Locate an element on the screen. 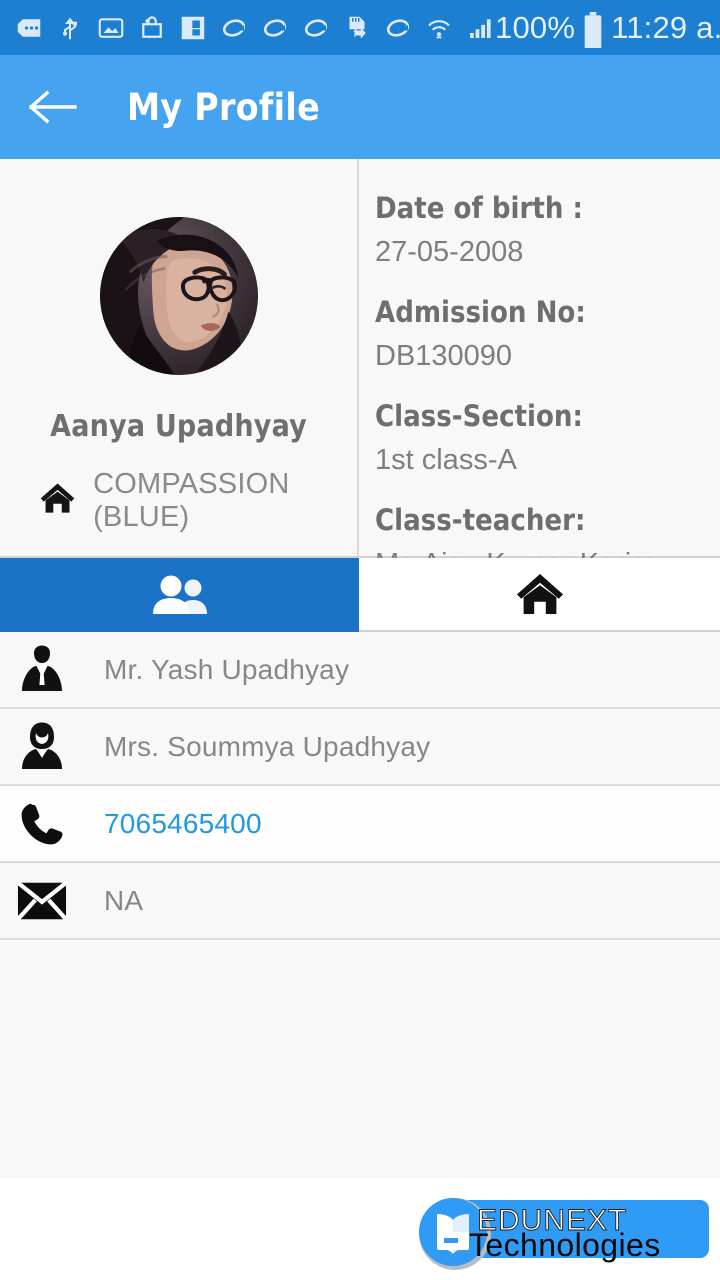  status-bar-icons is located at coordinates (254, 28).